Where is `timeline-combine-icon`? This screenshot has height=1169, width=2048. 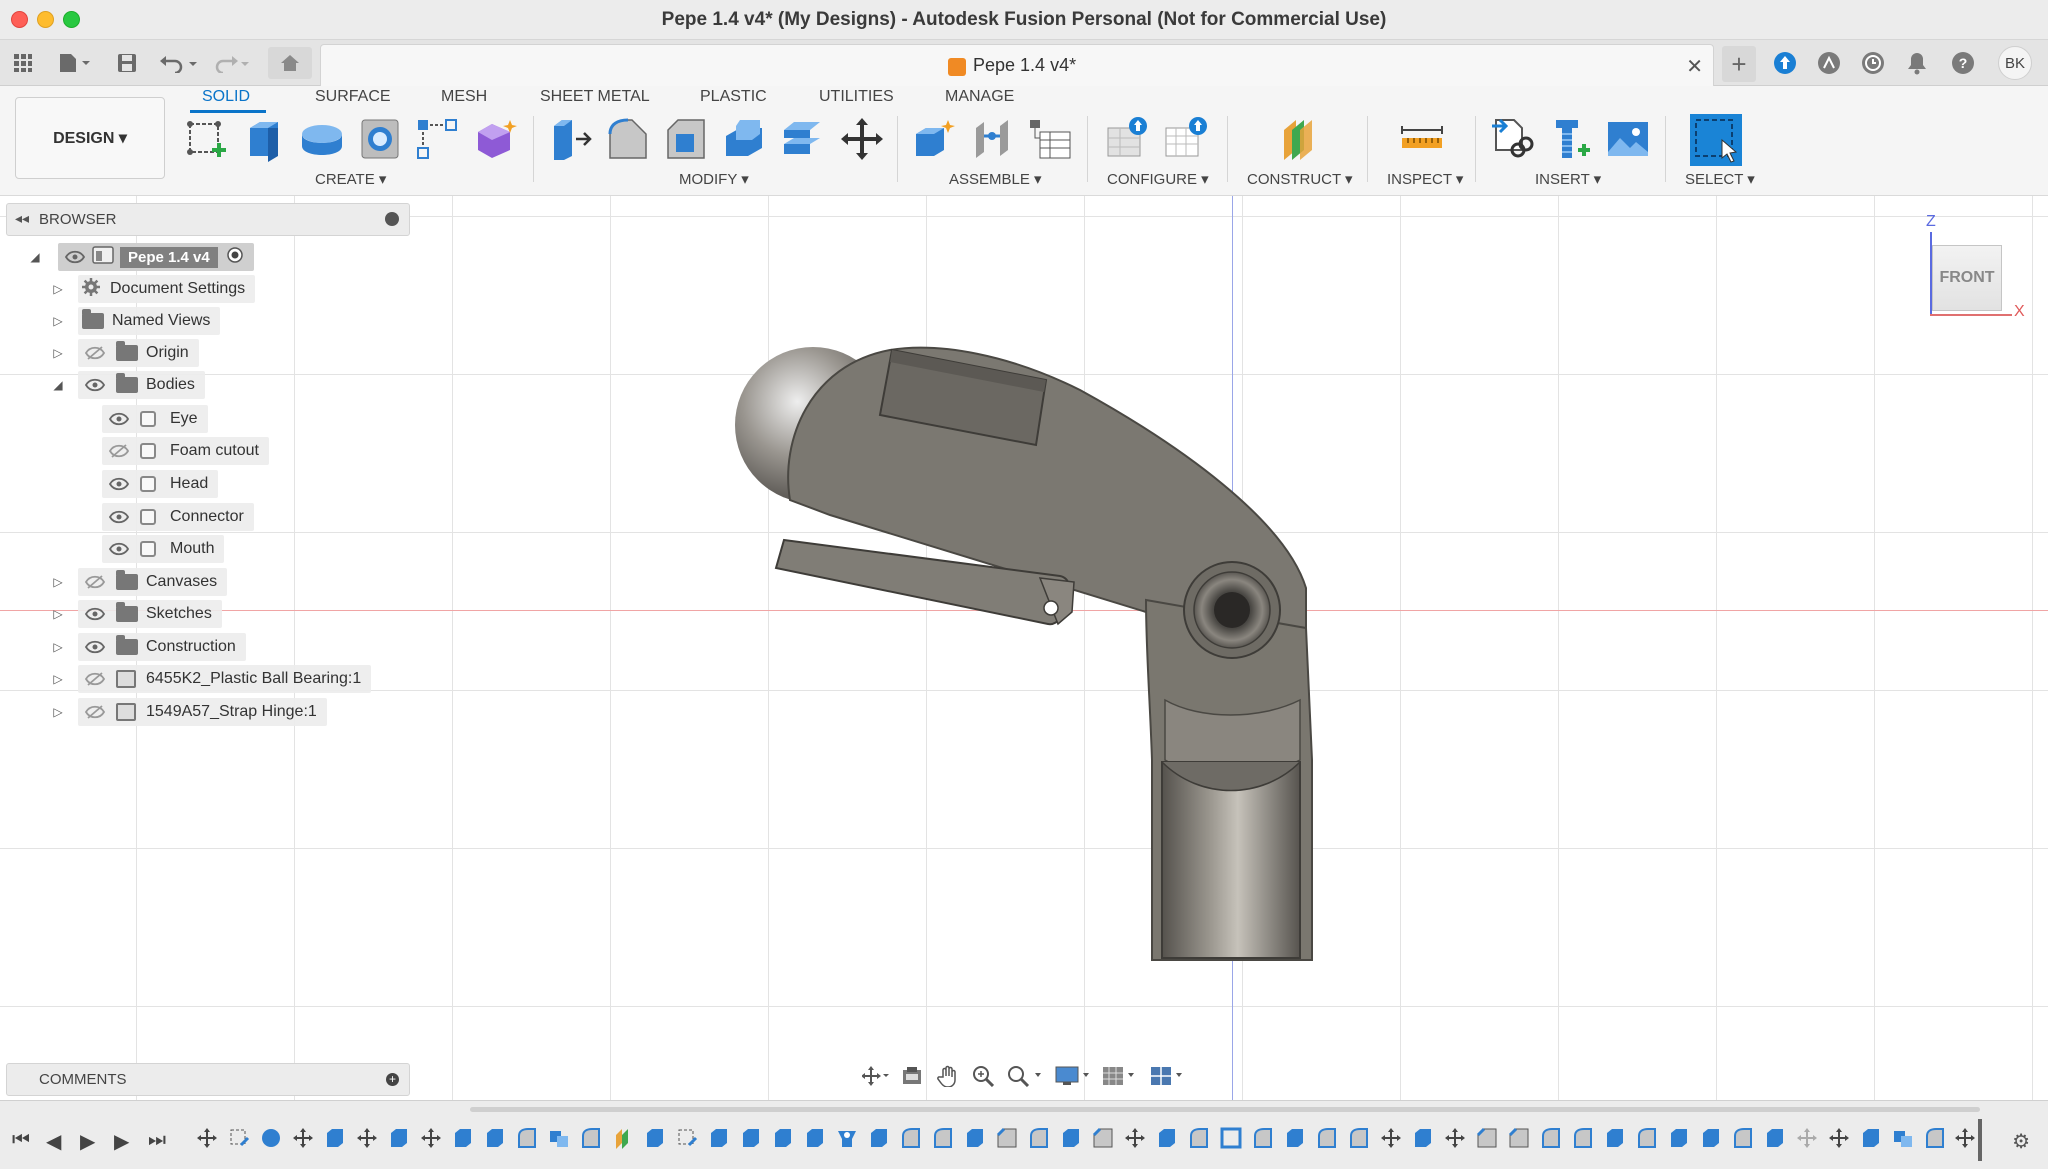
timeline-combine-icon is located at coordinates (1903, 1138).